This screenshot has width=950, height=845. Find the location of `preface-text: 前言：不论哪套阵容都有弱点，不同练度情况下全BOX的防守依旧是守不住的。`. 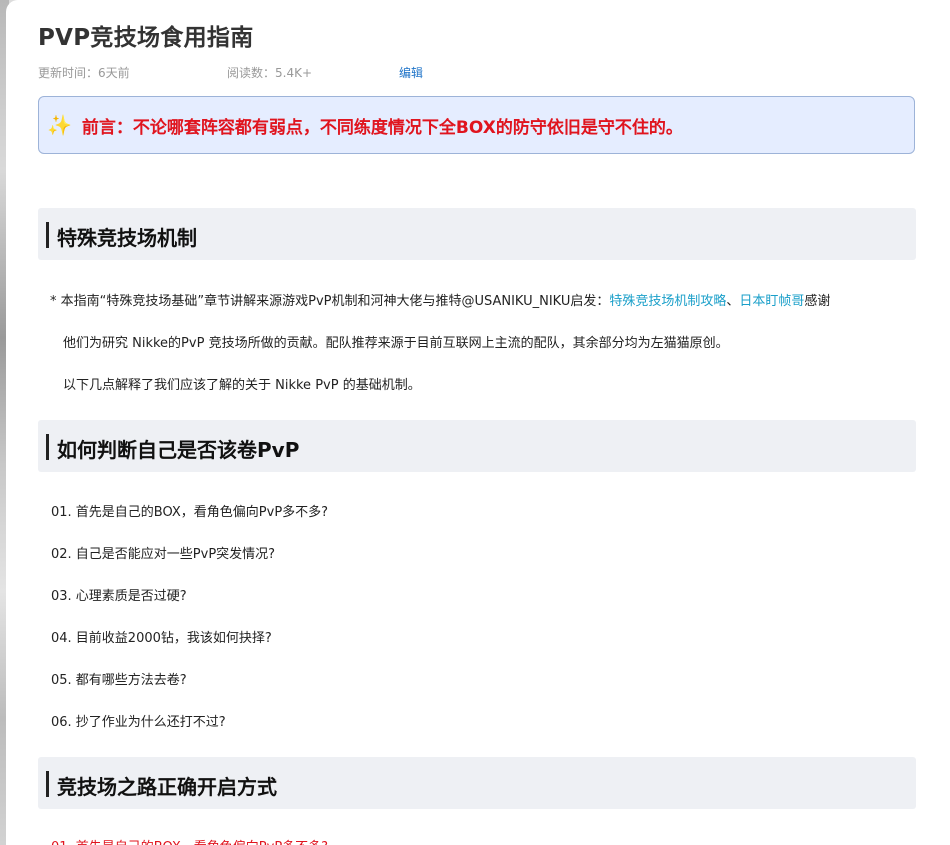

preface-text: 前言：不论哪套阵容都有弱点，不同练度情况下全BOX的防守依旧是守不住的。 is located at coordinates (382, 127).